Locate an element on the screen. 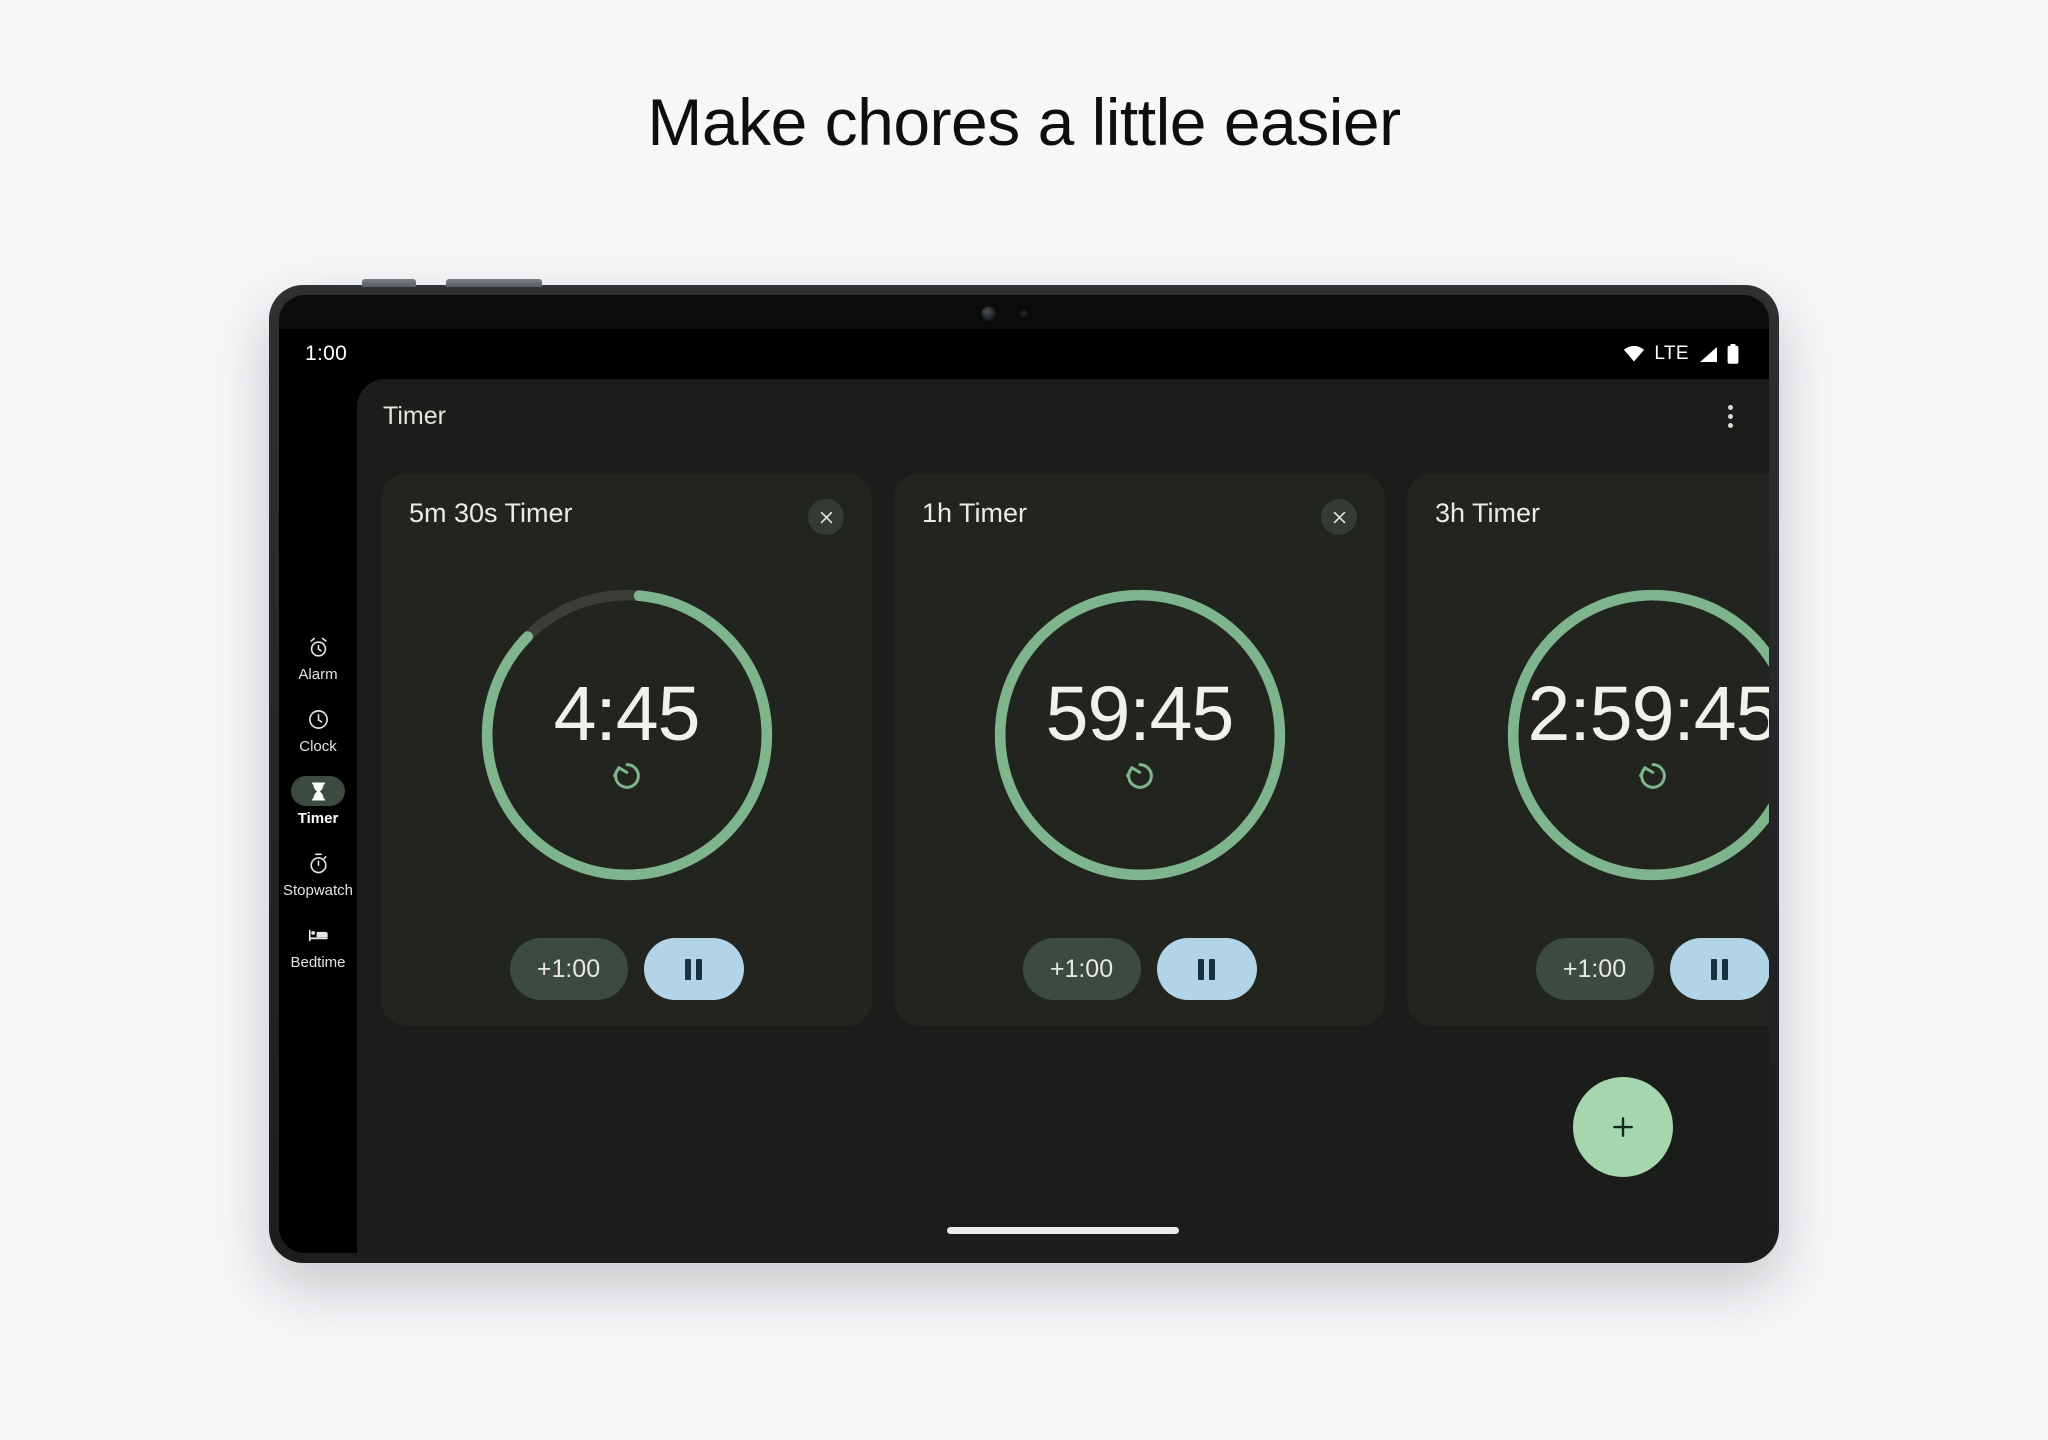 This screenshot has width=2048, height=1440. add-timer-fab is located at coordinates (1623, 1127).